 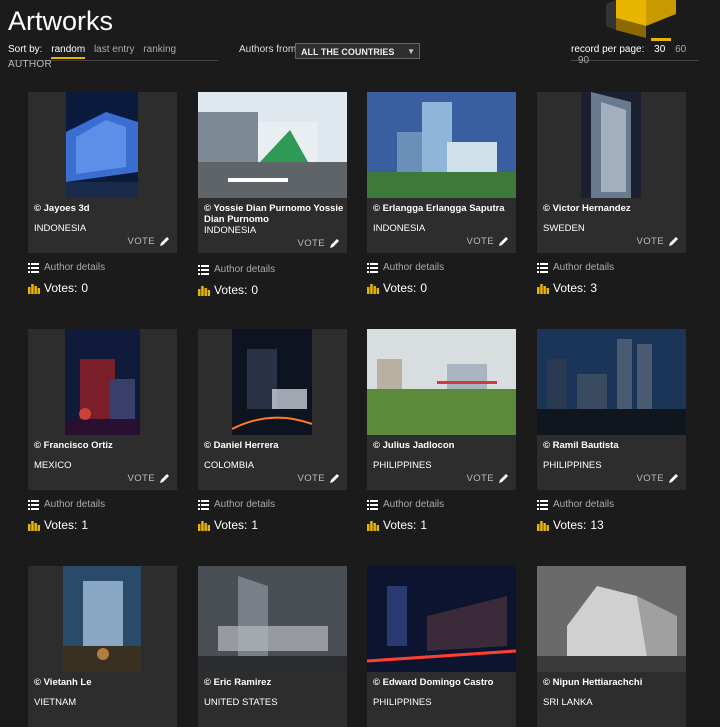 I want to click on records-label: record per page:, so click(x=608, y=49).